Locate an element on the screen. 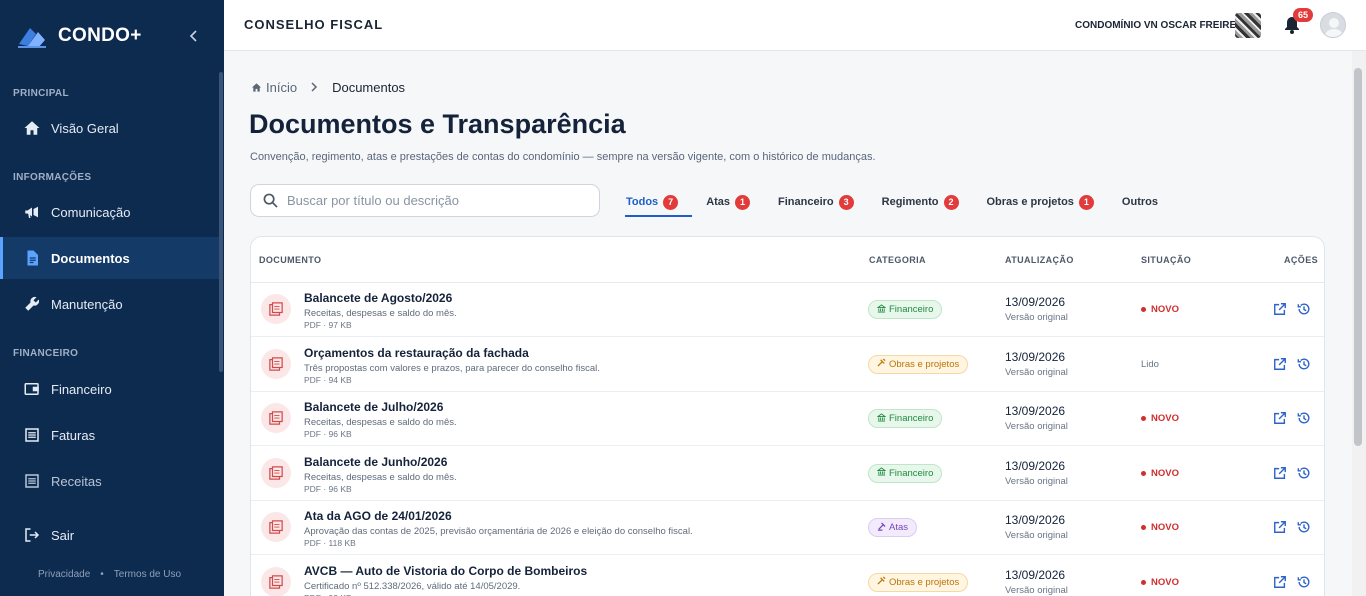  condo-avatar is located at coordinates (1248, 25).